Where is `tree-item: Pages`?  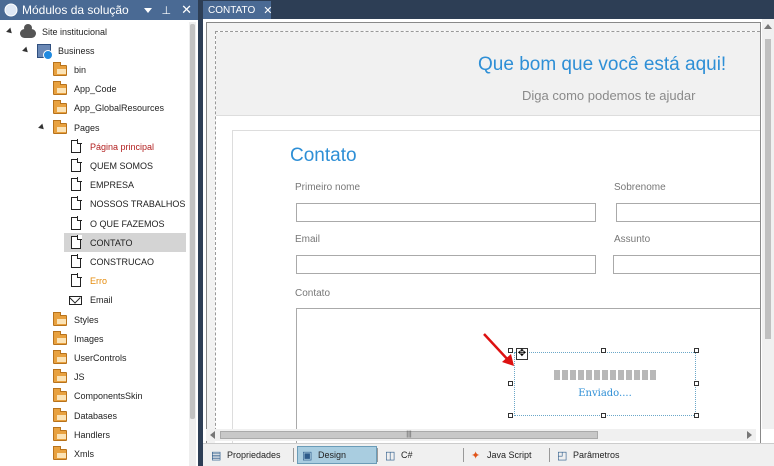 tree-item: Pages is located at coordinates (93, 127).